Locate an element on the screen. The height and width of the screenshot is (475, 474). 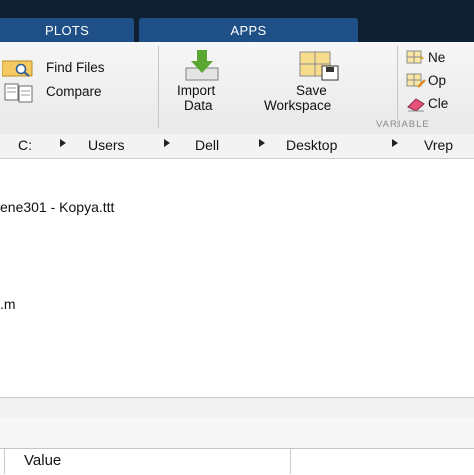
new-variable-label: Ne is located at coordinates (437, 57).